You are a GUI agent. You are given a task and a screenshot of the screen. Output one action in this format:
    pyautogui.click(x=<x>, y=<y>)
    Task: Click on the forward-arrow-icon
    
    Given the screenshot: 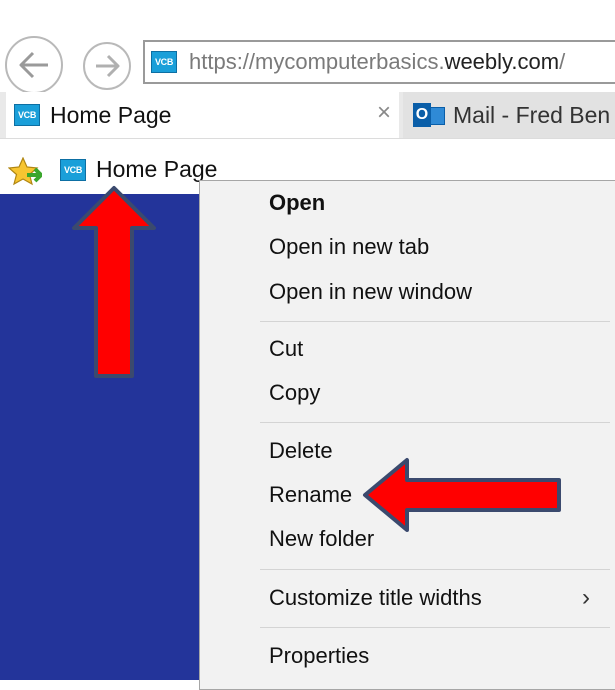 What is the action you would take?
    pyautogui.click(x=108, y=66)
    